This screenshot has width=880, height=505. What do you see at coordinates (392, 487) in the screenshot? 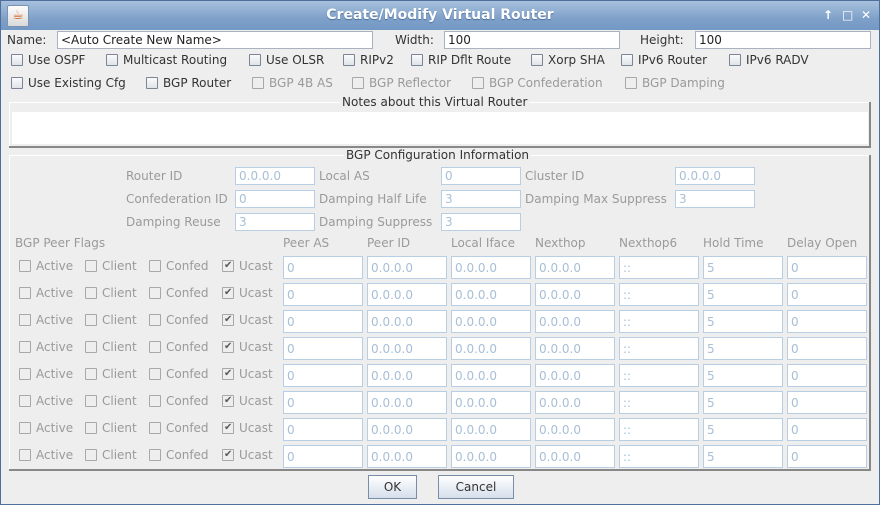
I see `ok-button: OK` at bounding box center [392, 487].